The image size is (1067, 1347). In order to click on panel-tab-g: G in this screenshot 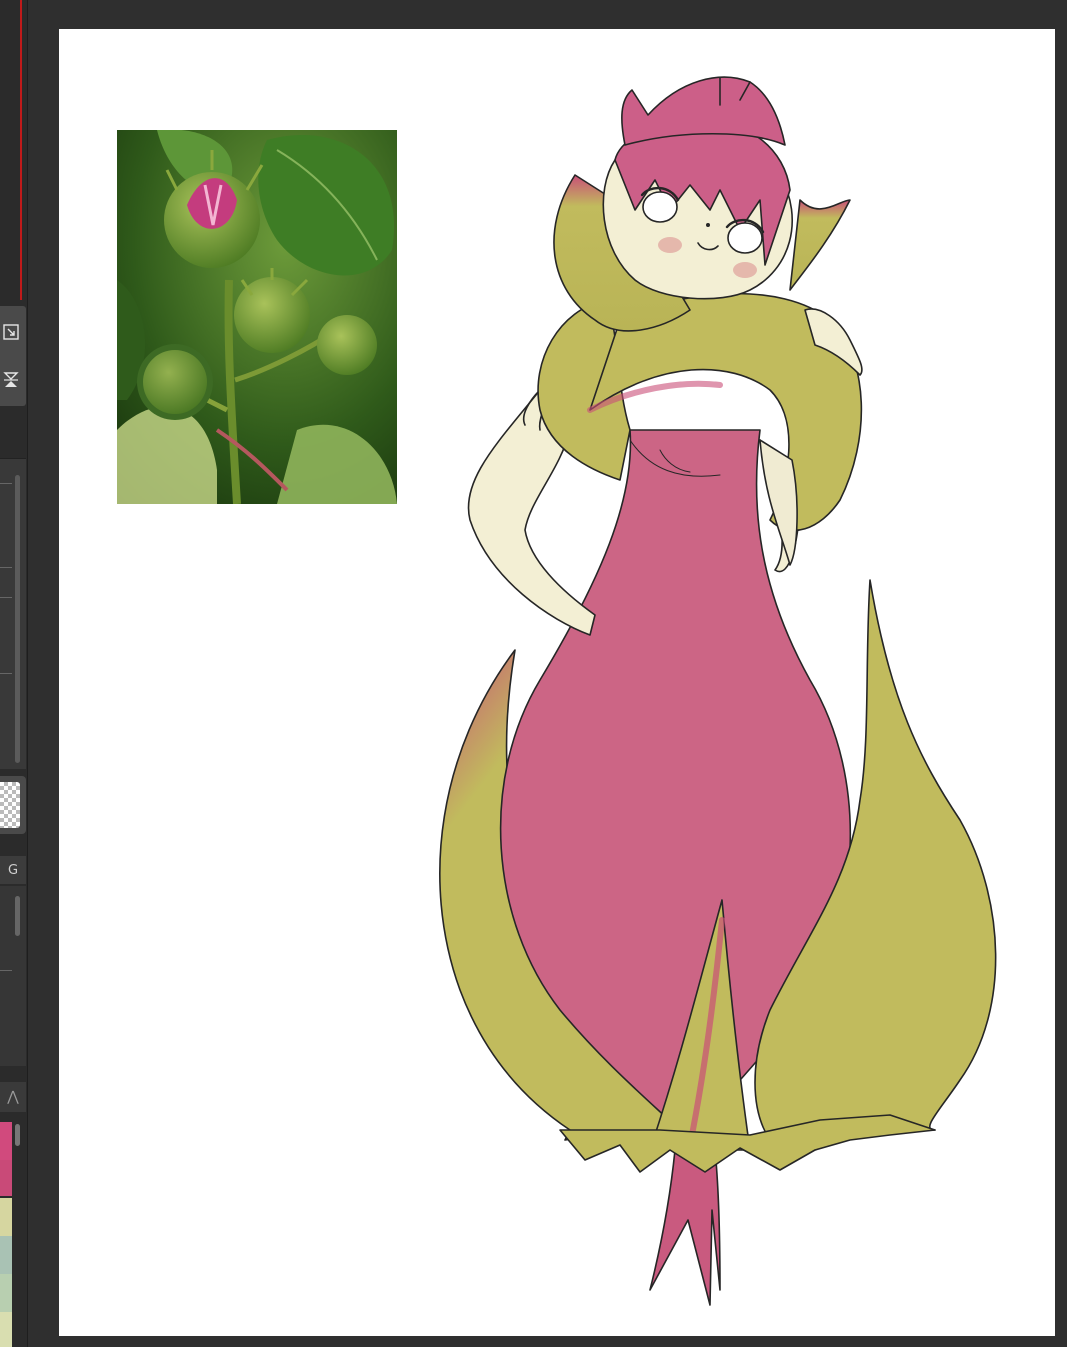, I will do `click(13, 870)`.